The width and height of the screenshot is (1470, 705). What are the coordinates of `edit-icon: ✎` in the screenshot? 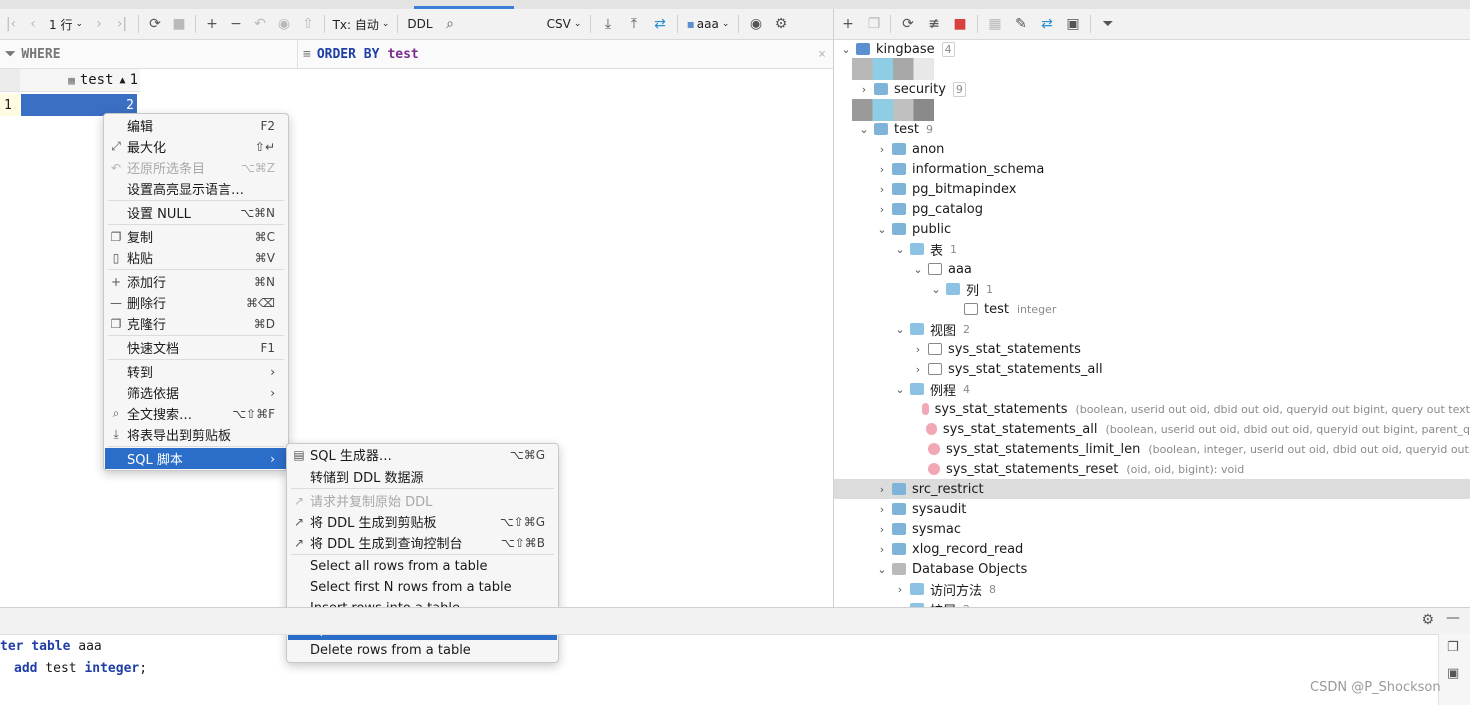 It's located at (1021, 24).